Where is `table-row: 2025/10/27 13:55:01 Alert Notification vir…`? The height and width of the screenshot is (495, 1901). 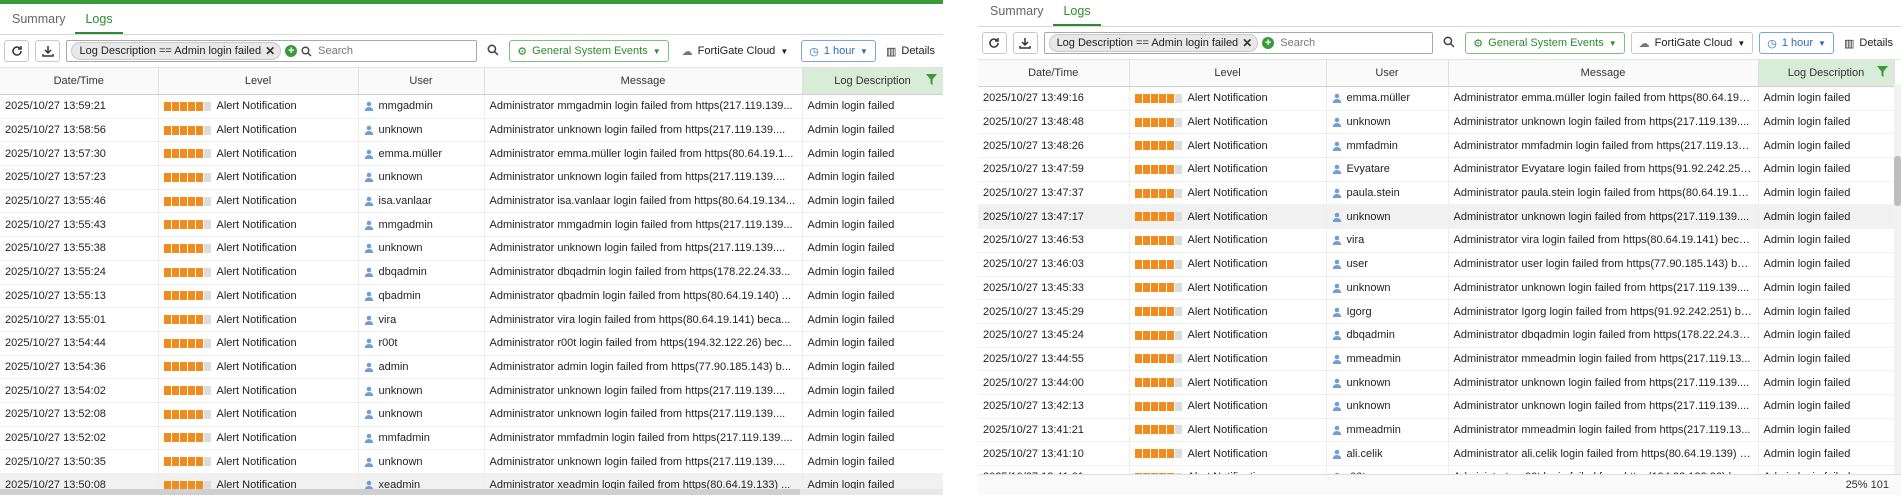
table-row: 2025/10/27 13:55:01 Alert Notification vir… is located at coordinates (471, 319).